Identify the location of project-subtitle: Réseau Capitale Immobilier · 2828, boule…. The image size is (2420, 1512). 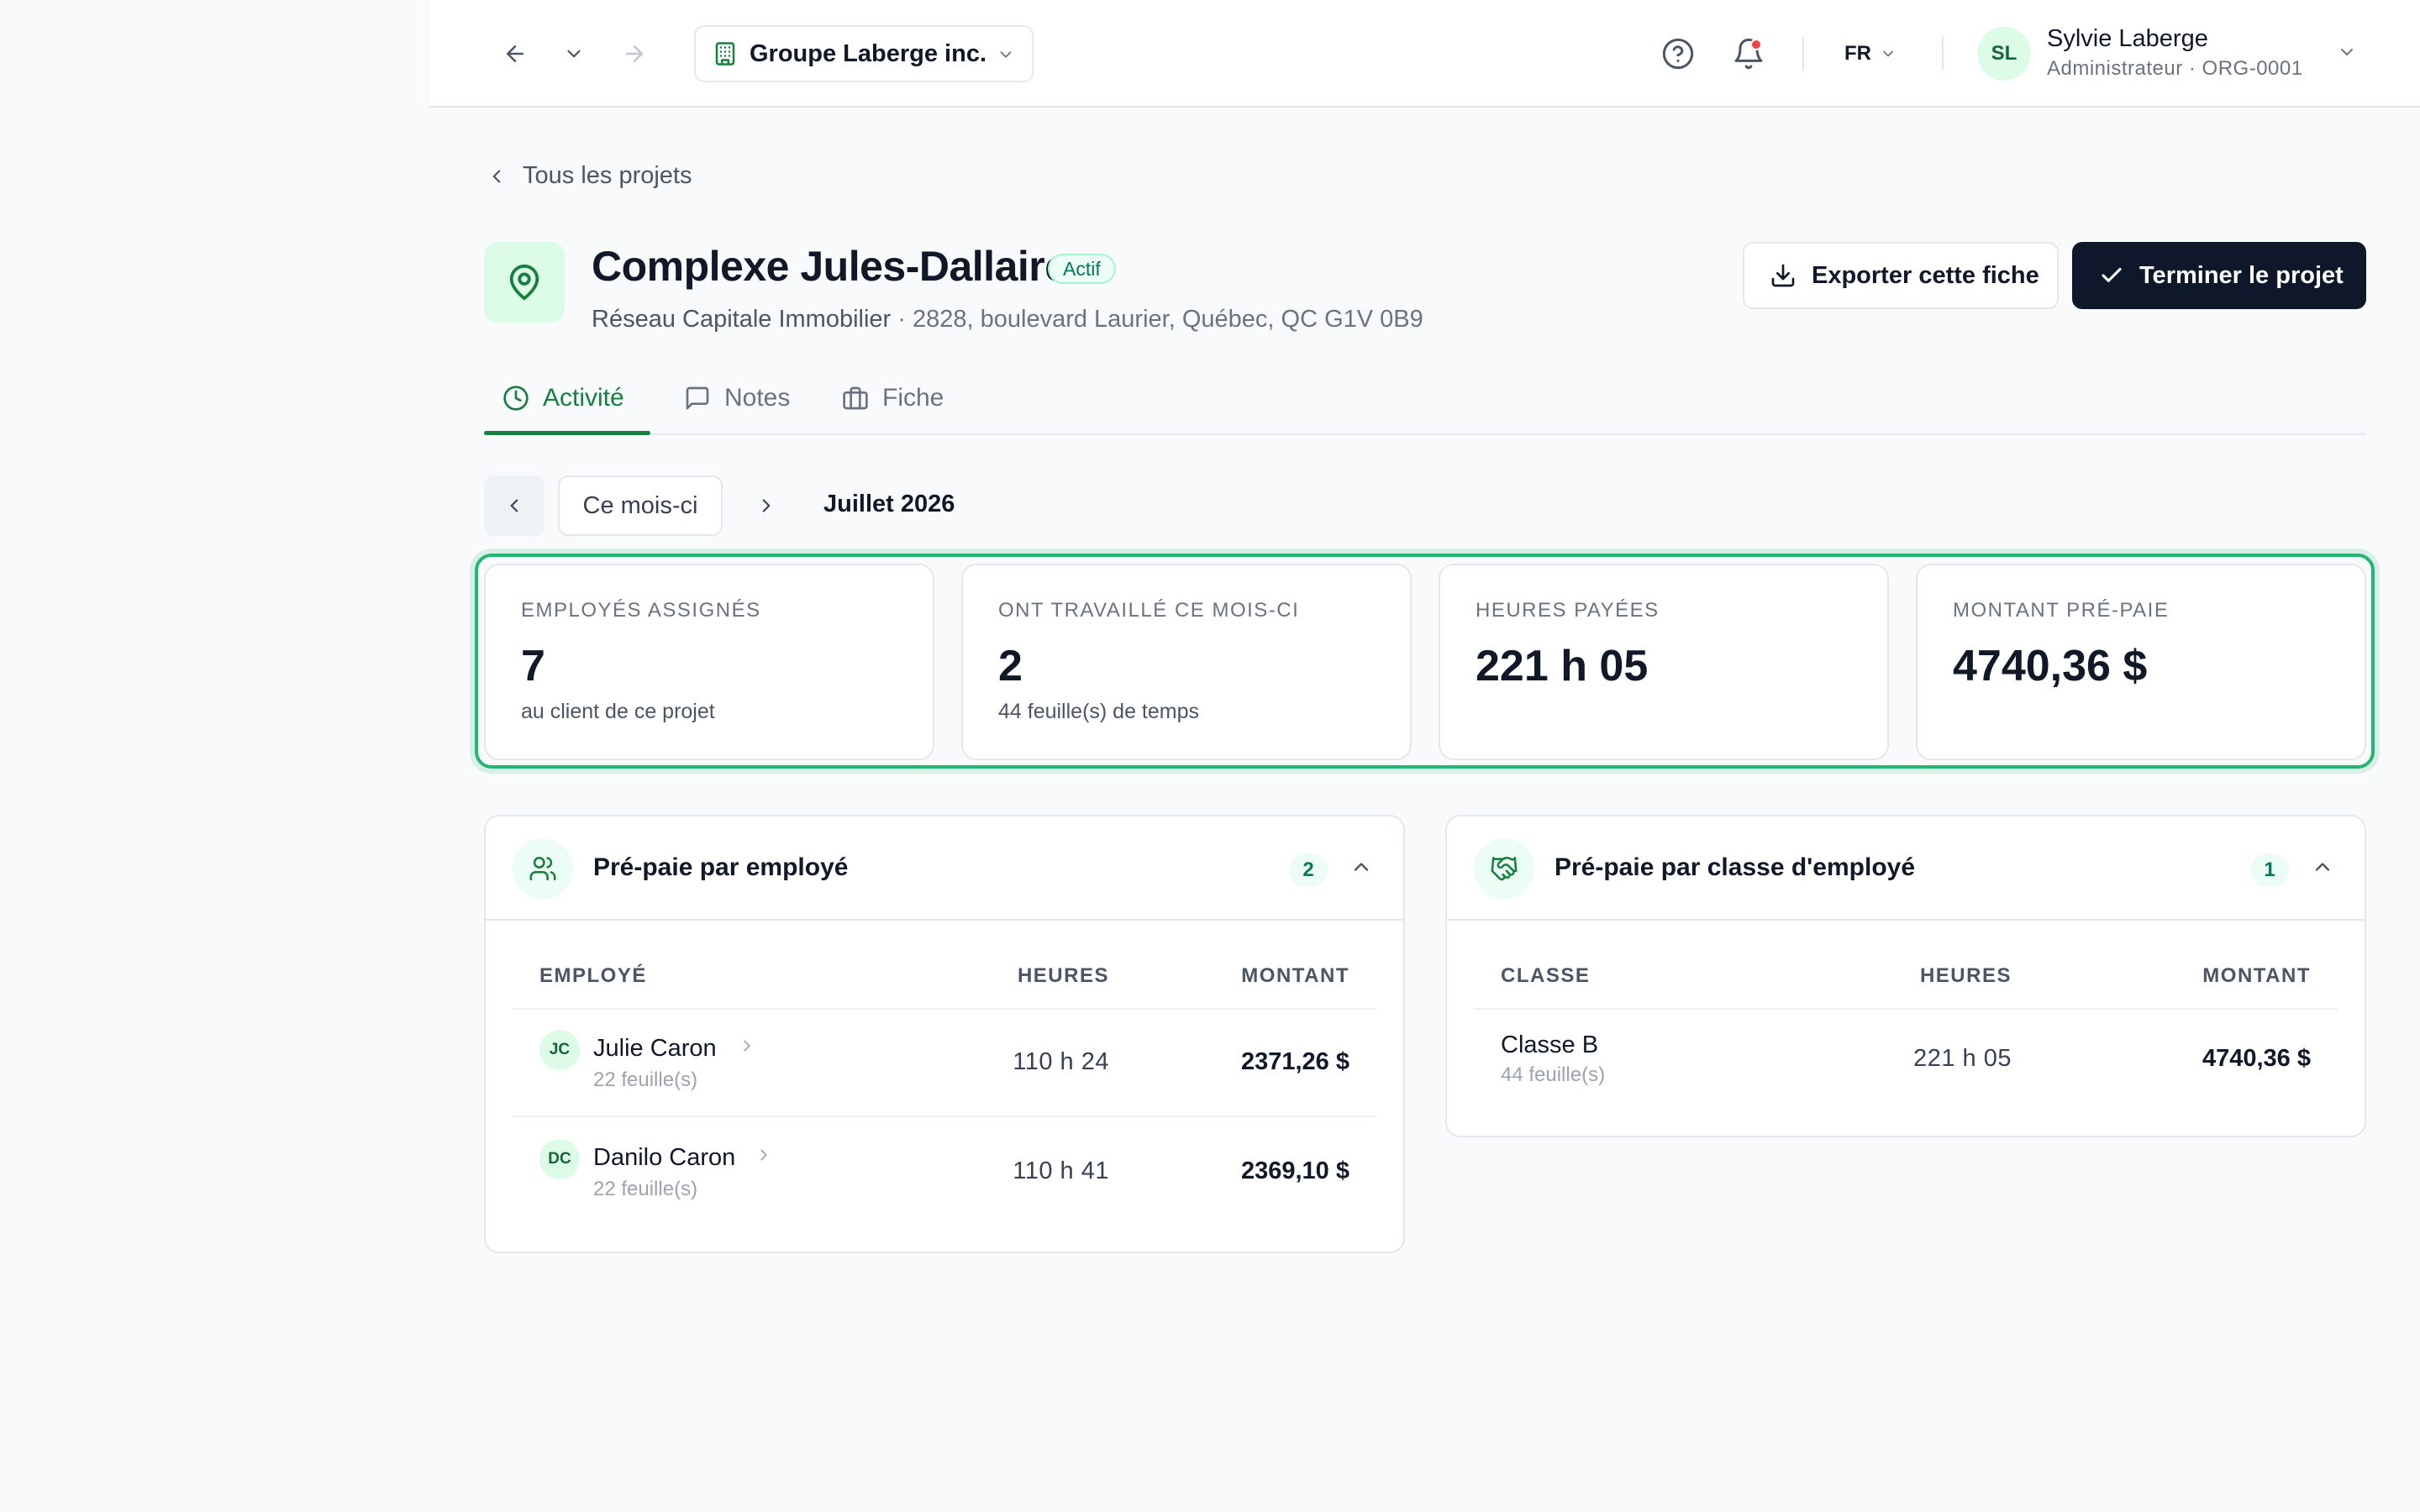
(1007, 319).